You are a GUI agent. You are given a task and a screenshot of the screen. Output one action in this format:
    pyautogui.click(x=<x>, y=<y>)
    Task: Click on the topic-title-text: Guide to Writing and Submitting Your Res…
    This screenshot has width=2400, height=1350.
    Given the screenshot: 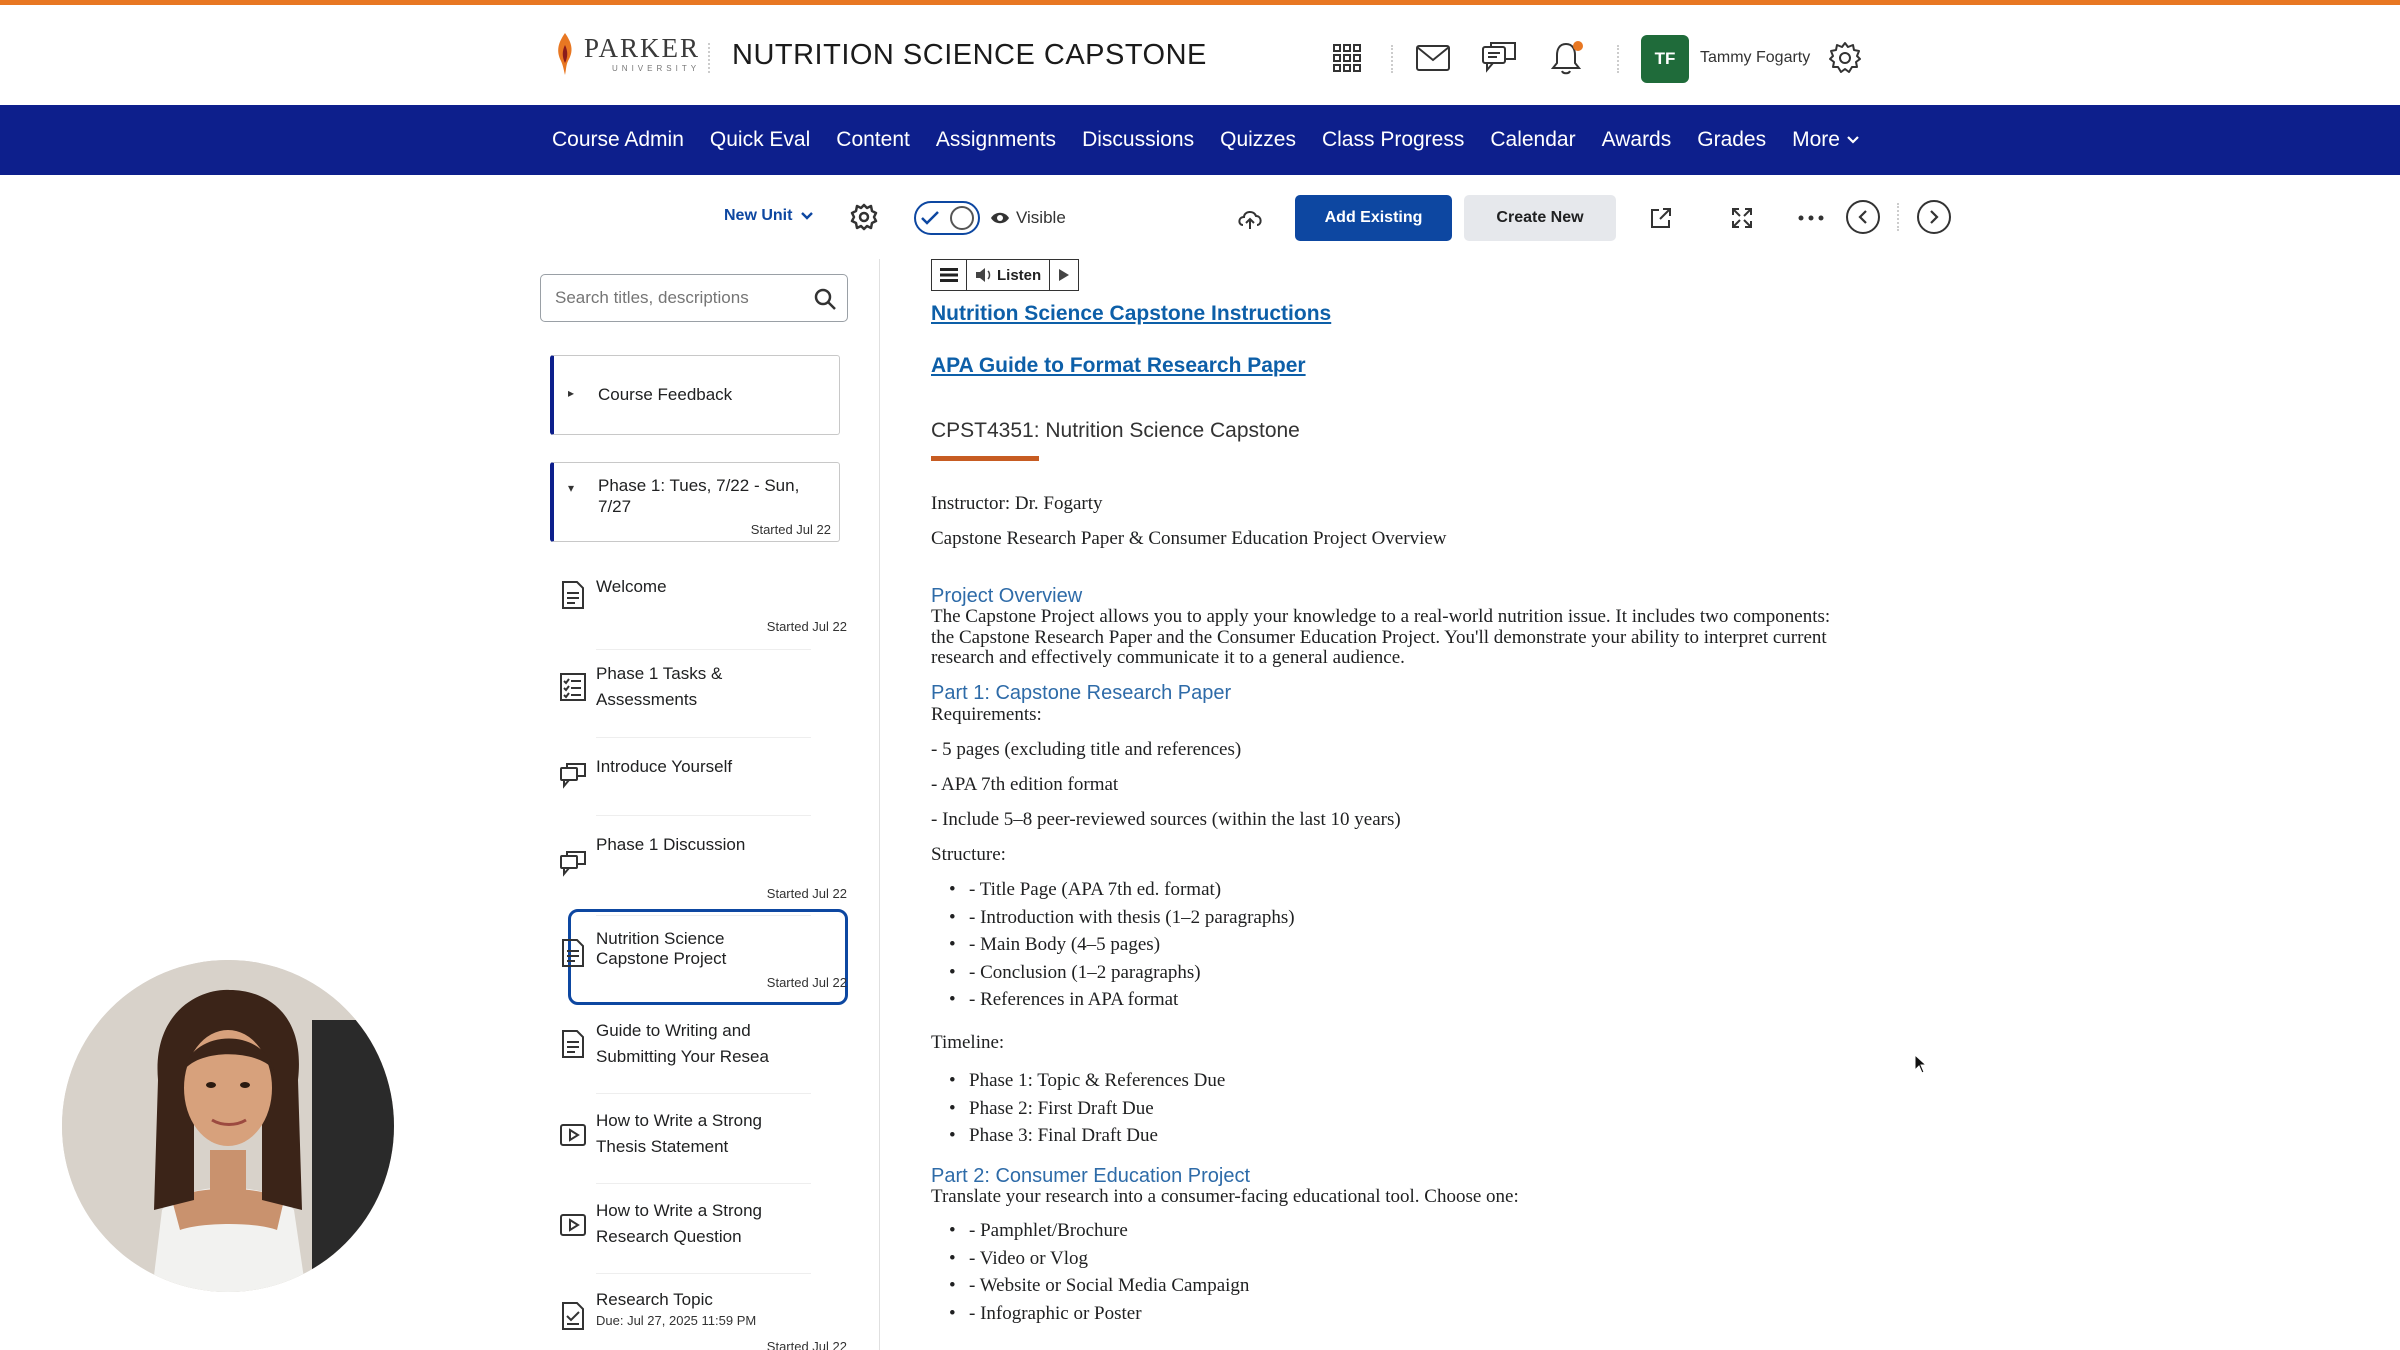 What is the action you would take?
    pyautogui.click(x=682, y=1043)
    